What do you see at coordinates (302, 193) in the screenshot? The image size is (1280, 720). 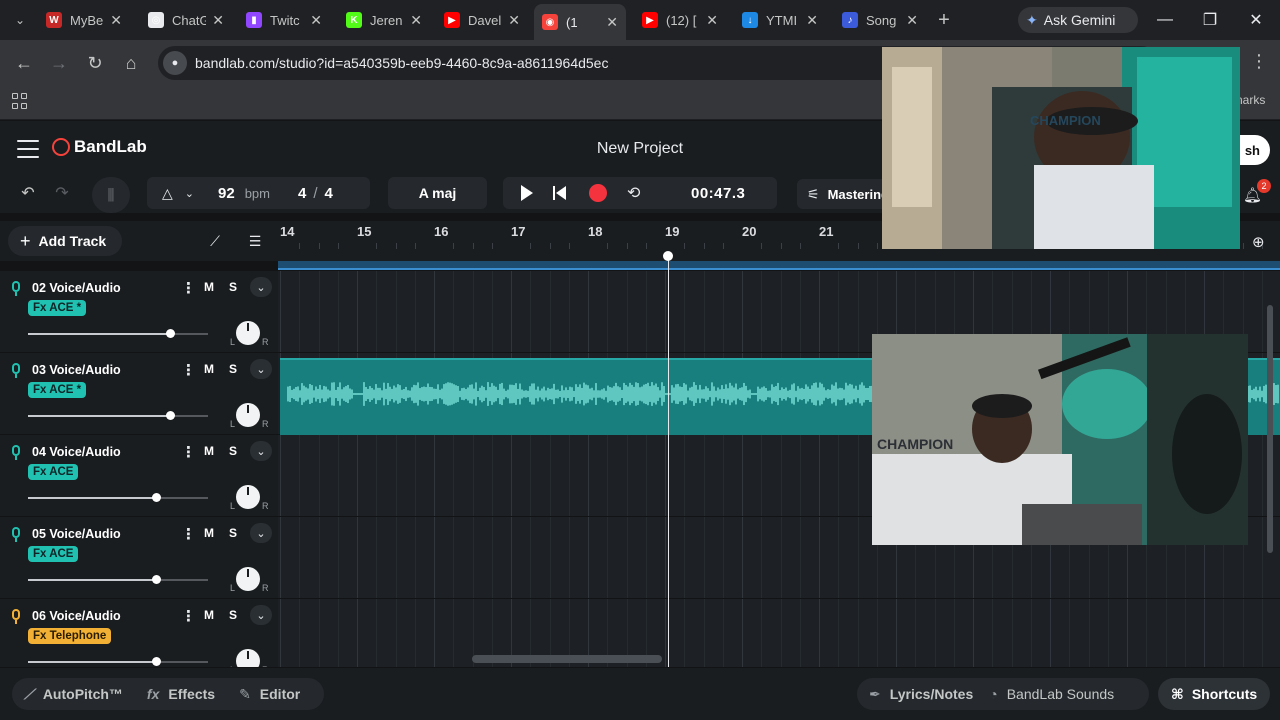 I see `time-signature-numerator: 4` at bounding box center [302, 193].